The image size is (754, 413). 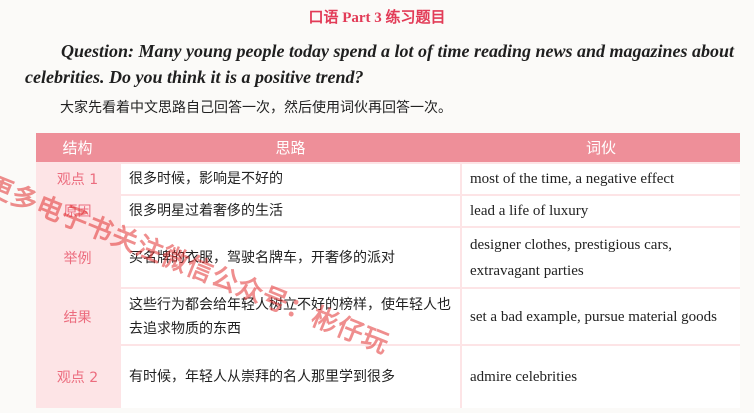 What do you see at coordinates (290, 316) in the screenshot?
I see `row-idea: 这些行为都会给年轻人树立不好的榜样，使年轻人也去追求物质的东西` at bounding box center [290, 316].